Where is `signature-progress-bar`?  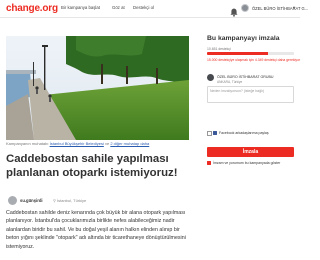 signature-progress-bar is located at coordinates (250, 53).